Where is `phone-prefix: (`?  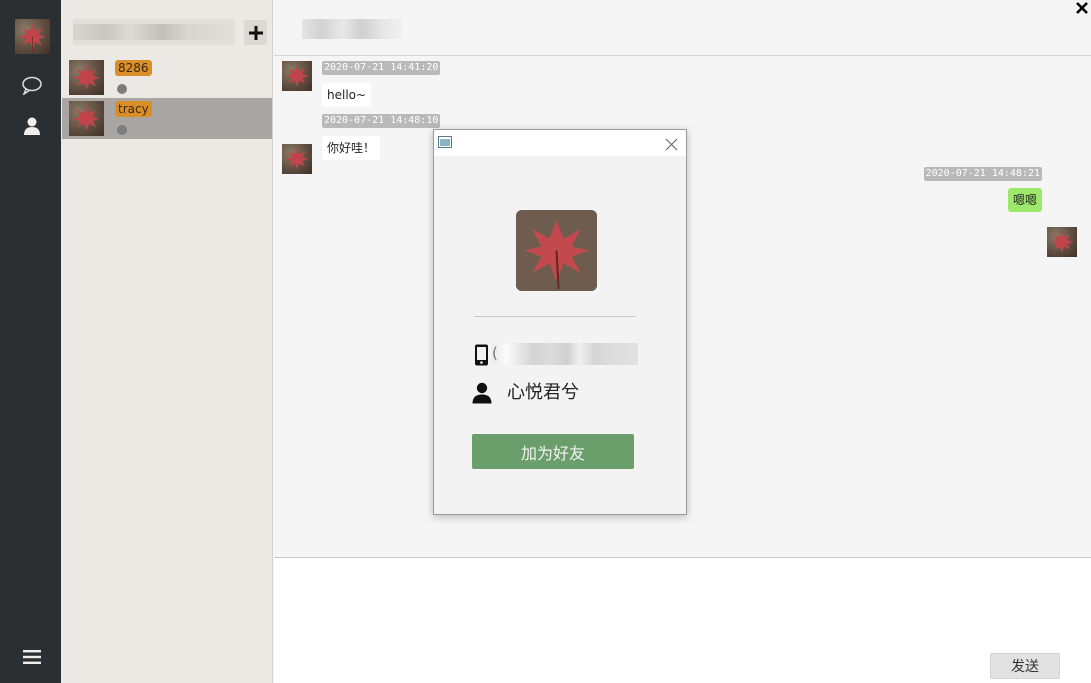 phone-prefix: ( is located at coordinates (495, 353).